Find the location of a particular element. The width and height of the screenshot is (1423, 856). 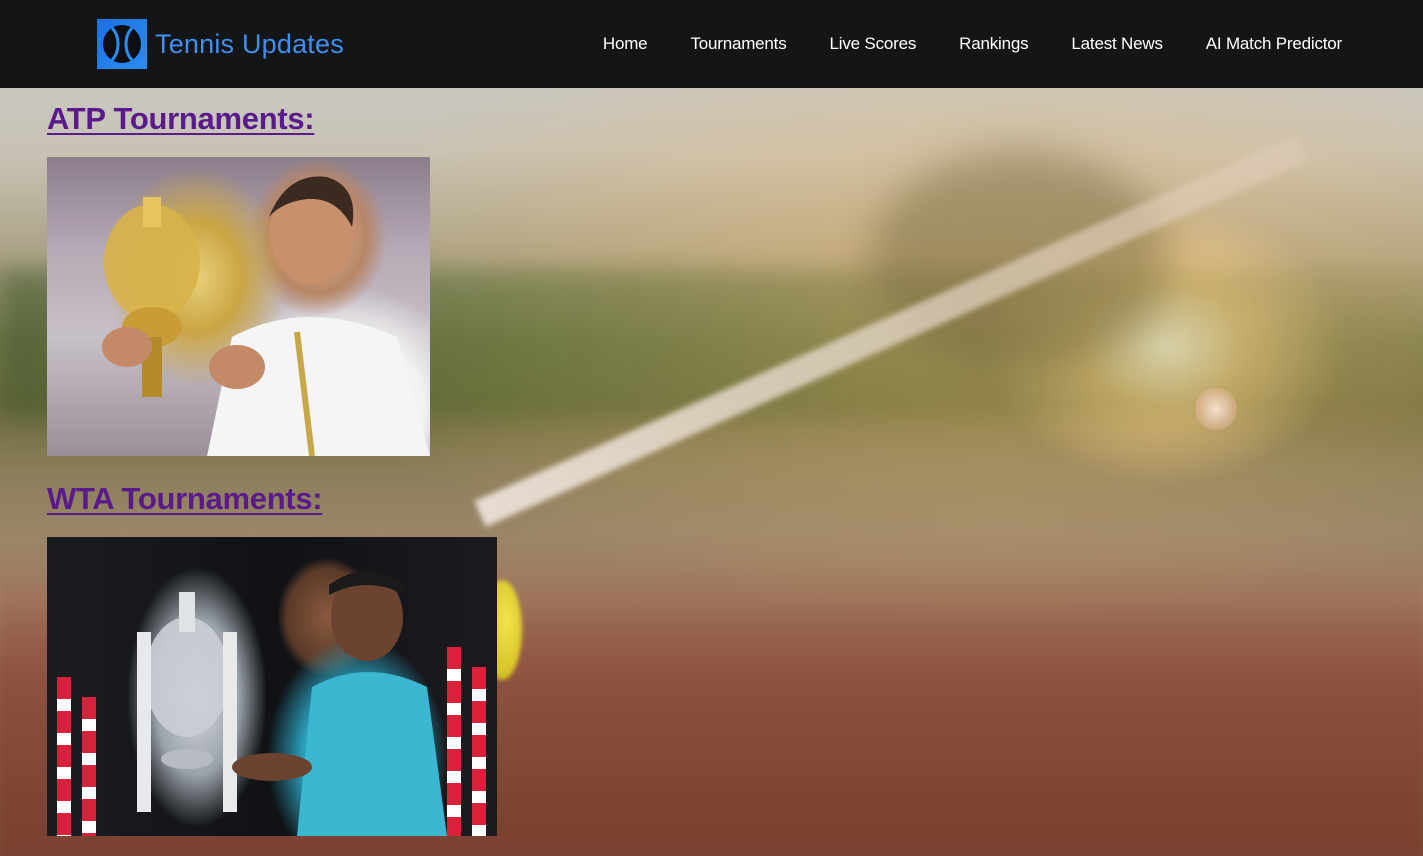

wta-tournaments-link: WTA Tournaments: is located at coordinates (185, 499).